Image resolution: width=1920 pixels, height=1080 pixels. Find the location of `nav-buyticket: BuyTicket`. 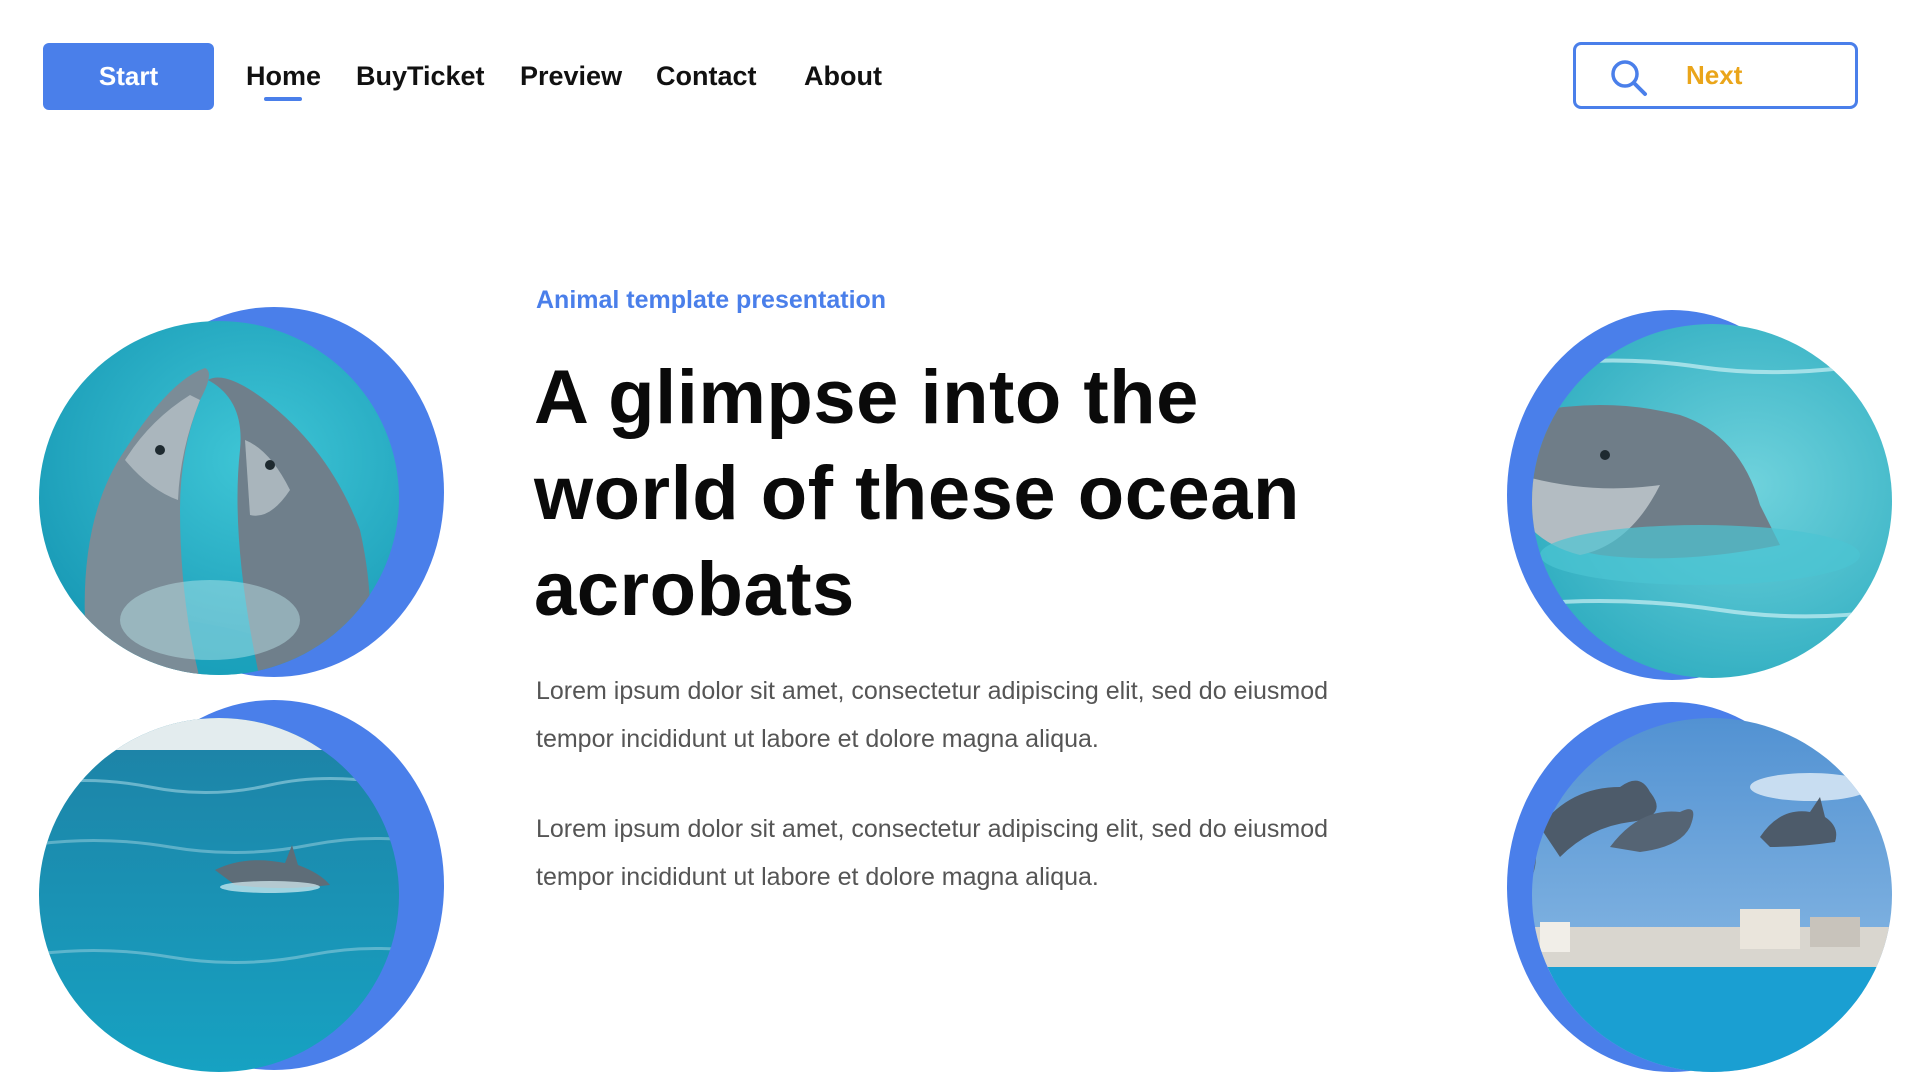

nav-buyticket: BuyTicket is located at coordinates (420, 76).